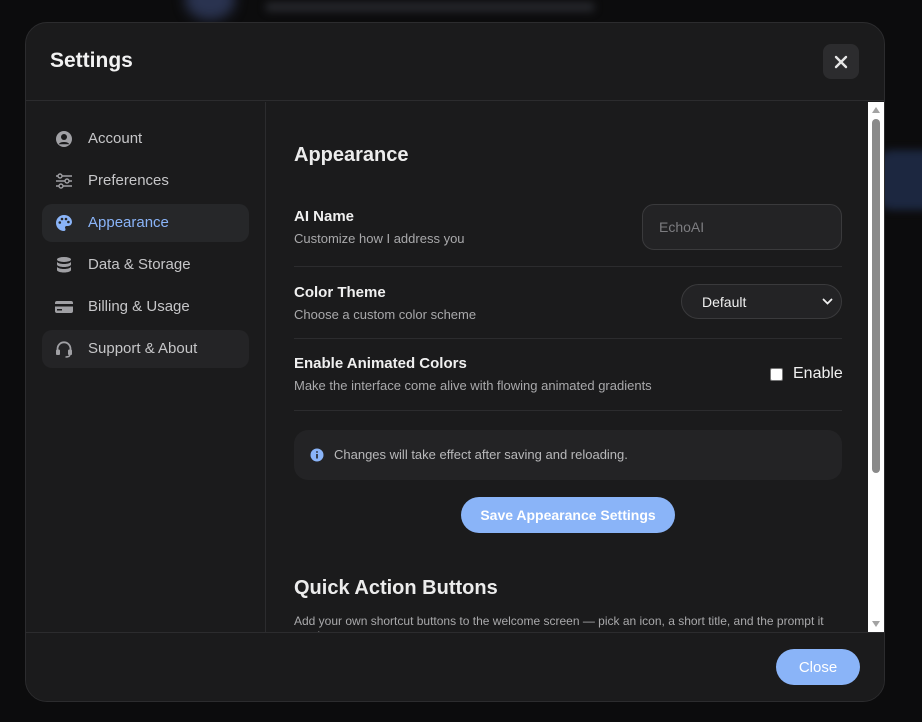 This screenshot has height=722, width=922. What do you see at coordinates (64, 265) in the screenshot?
I see `database-icon` at bounding box center [64, 265].